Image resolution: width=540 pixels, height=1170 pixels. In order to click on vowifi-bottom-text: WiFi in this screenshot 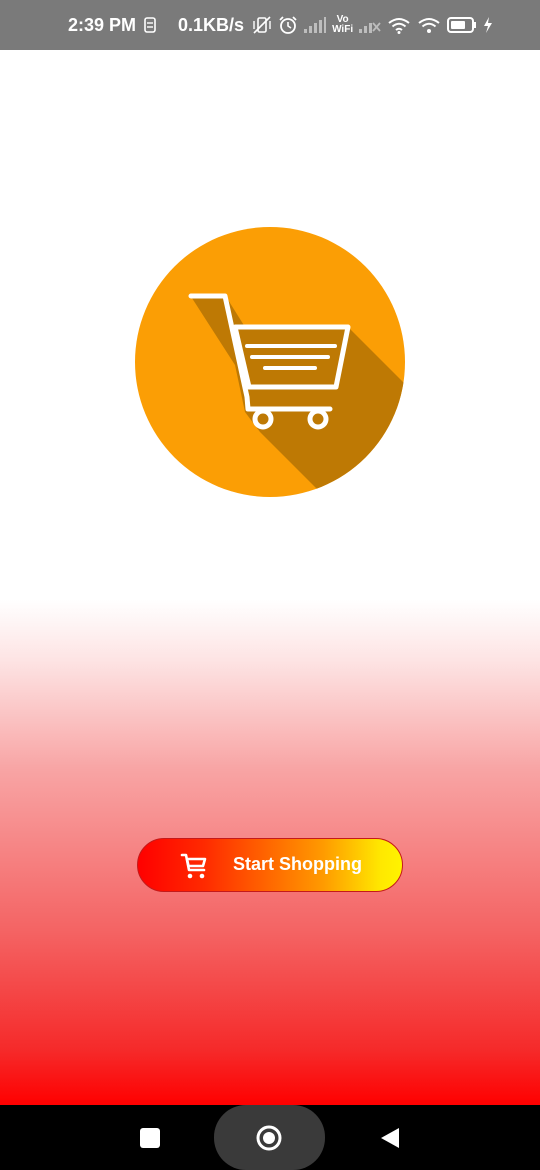, I will do `click(343, 29)`.